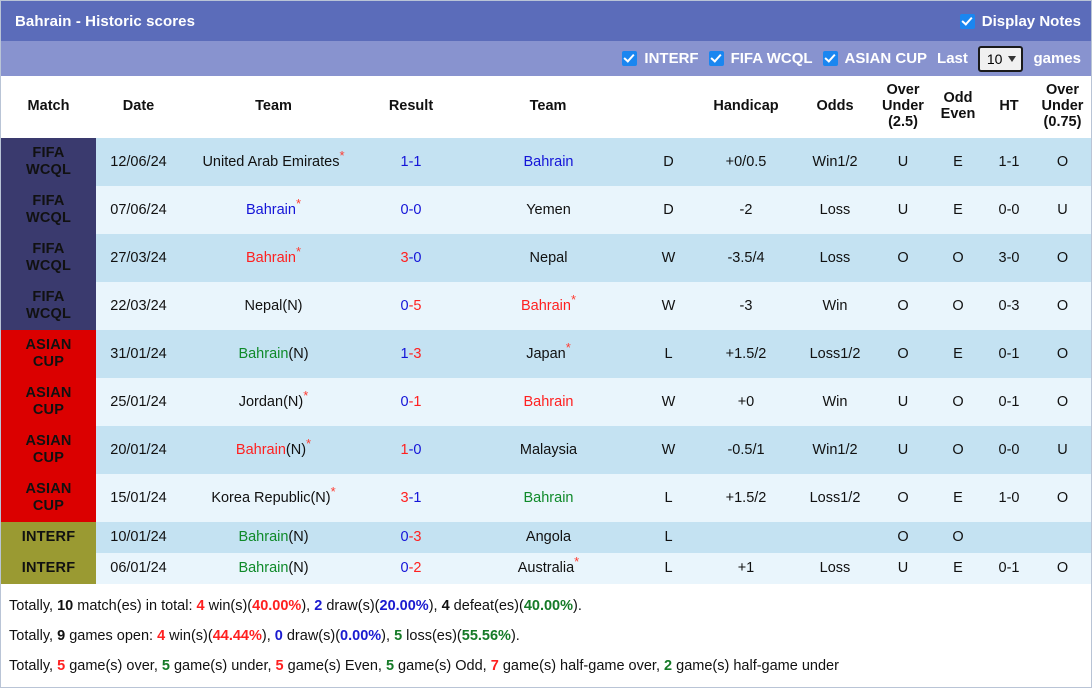 This screenshot has width=1092, height=688. What do you see at coordinates (830, 58) in the screenshot?
I see `asian-cup-checkbox` at bounding box center [830, 58].